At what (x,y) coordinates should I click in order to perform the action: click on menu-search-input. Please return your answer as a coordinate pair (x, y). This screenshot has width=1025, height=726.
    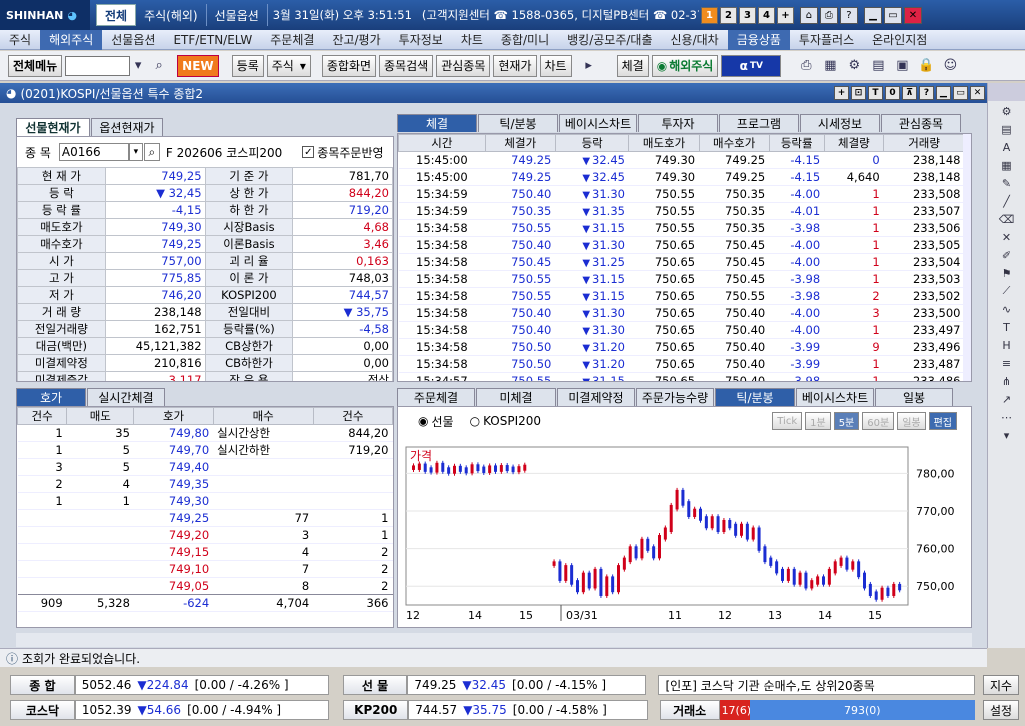
    Looking at the image, I should click on (98, 65).